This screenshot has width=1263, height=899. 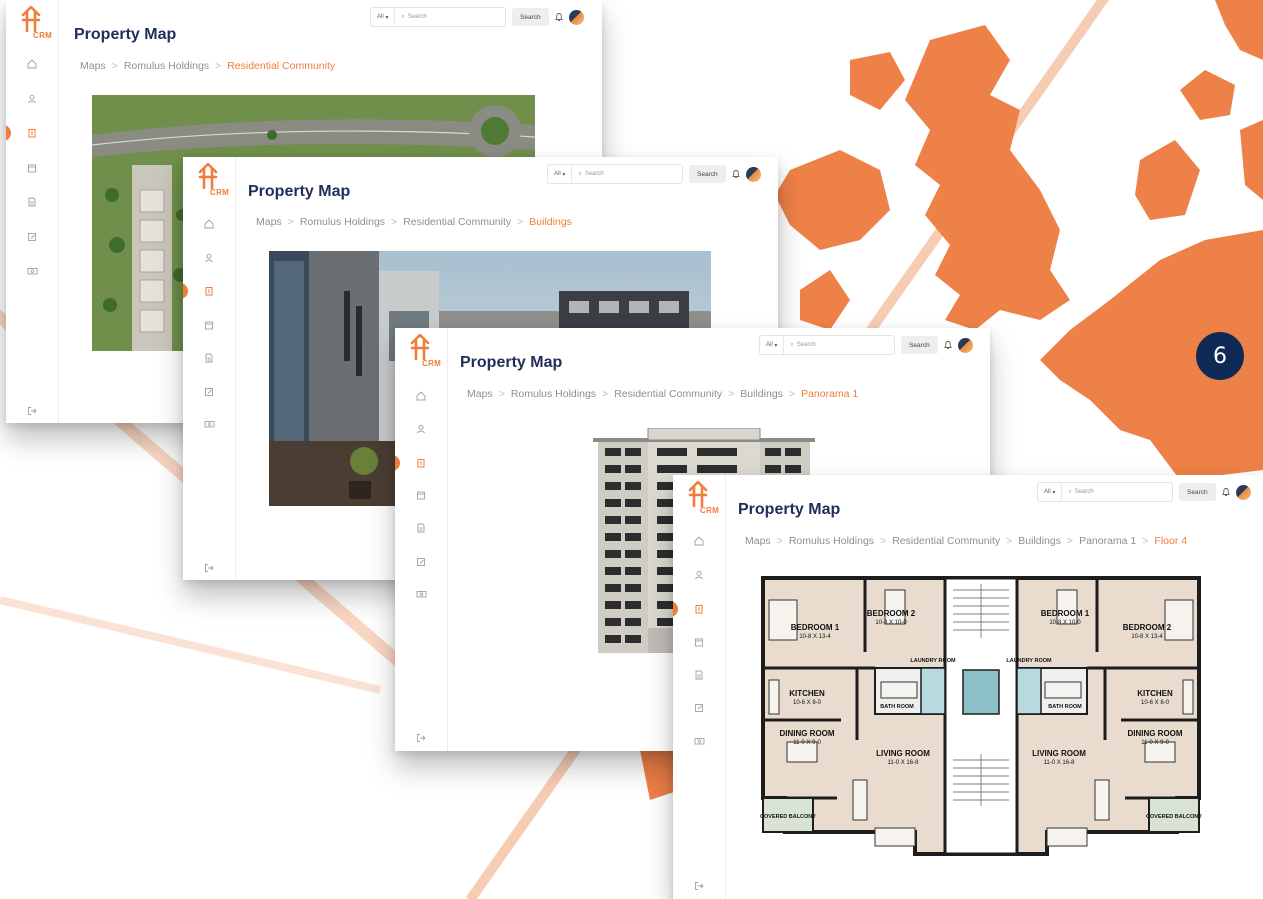 What do you see at coordinates (897, 707) in the screenshot?
I see `room-label: BATH ROOM` at bounding box center [897, 707].